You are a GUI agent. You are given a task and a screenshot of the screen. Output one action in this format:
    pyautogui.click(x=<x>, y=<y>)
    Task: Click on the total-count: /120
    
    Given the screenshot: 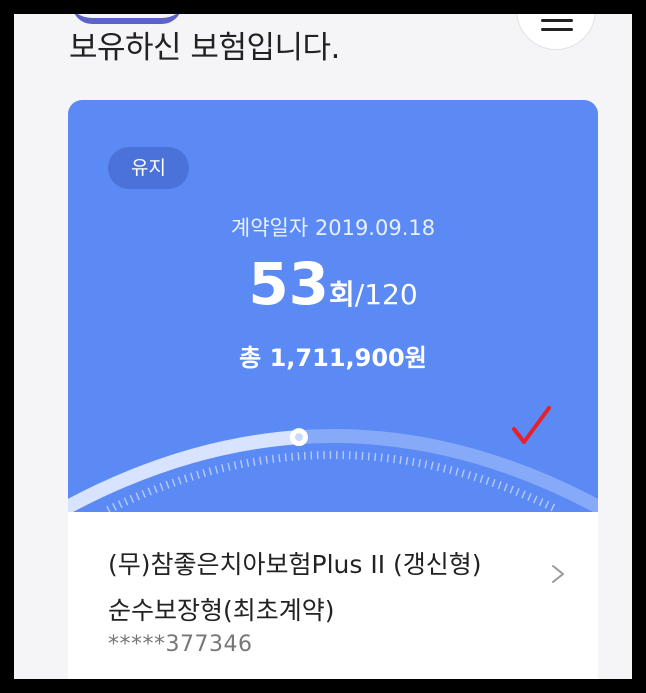 What is the action you would take?
    pyautogui.click(x=386, y=294)
    